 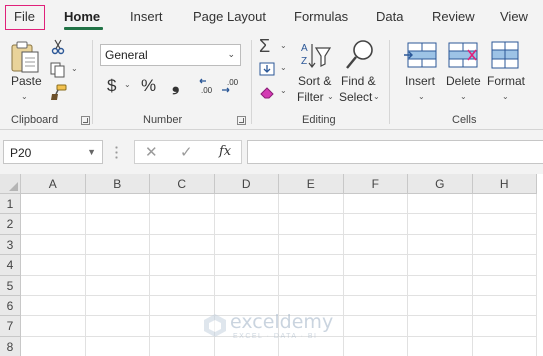 What do you see at coordinates (314, 81) in the screenshot?
I see `sort-filter-label-1: Sort &` at bounding box center [314, 81].